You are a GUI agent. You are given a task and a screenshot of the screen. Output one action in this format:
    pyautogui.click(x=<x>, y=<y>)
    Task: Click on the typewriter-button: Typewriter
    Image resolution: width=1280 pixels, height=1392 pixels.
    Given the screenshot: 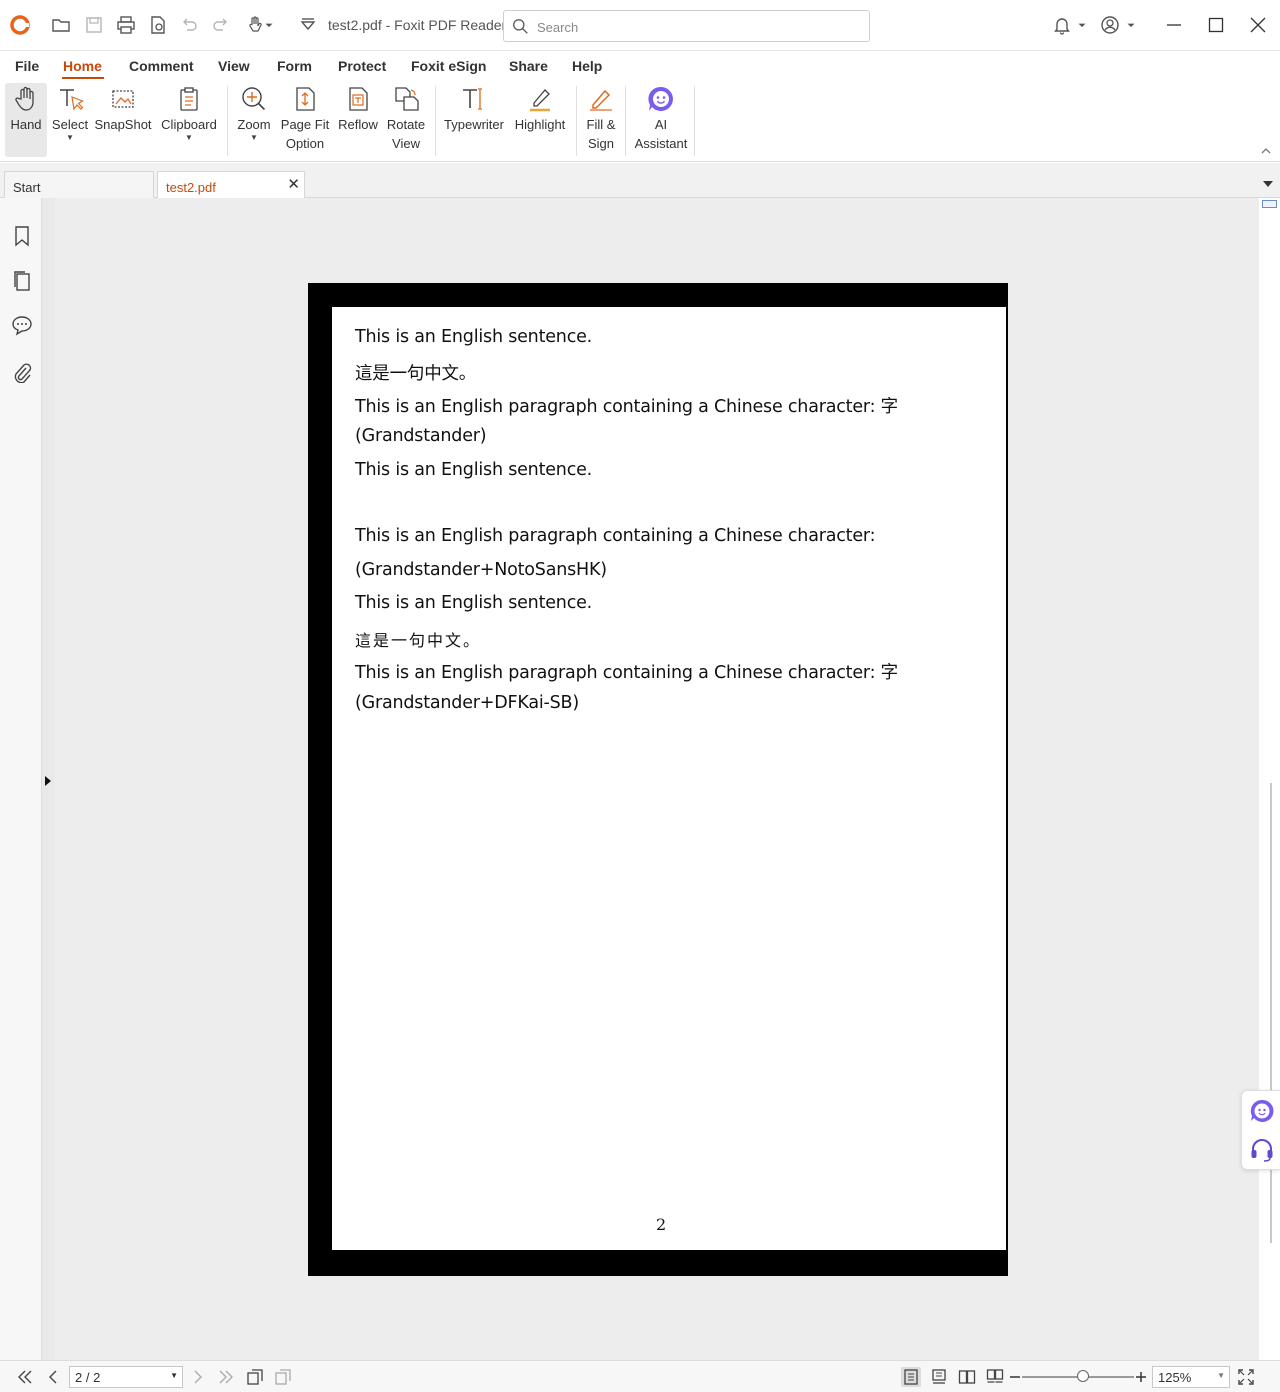 What is the action you would take?
    pyautogui.click(x=474, y=120)
    